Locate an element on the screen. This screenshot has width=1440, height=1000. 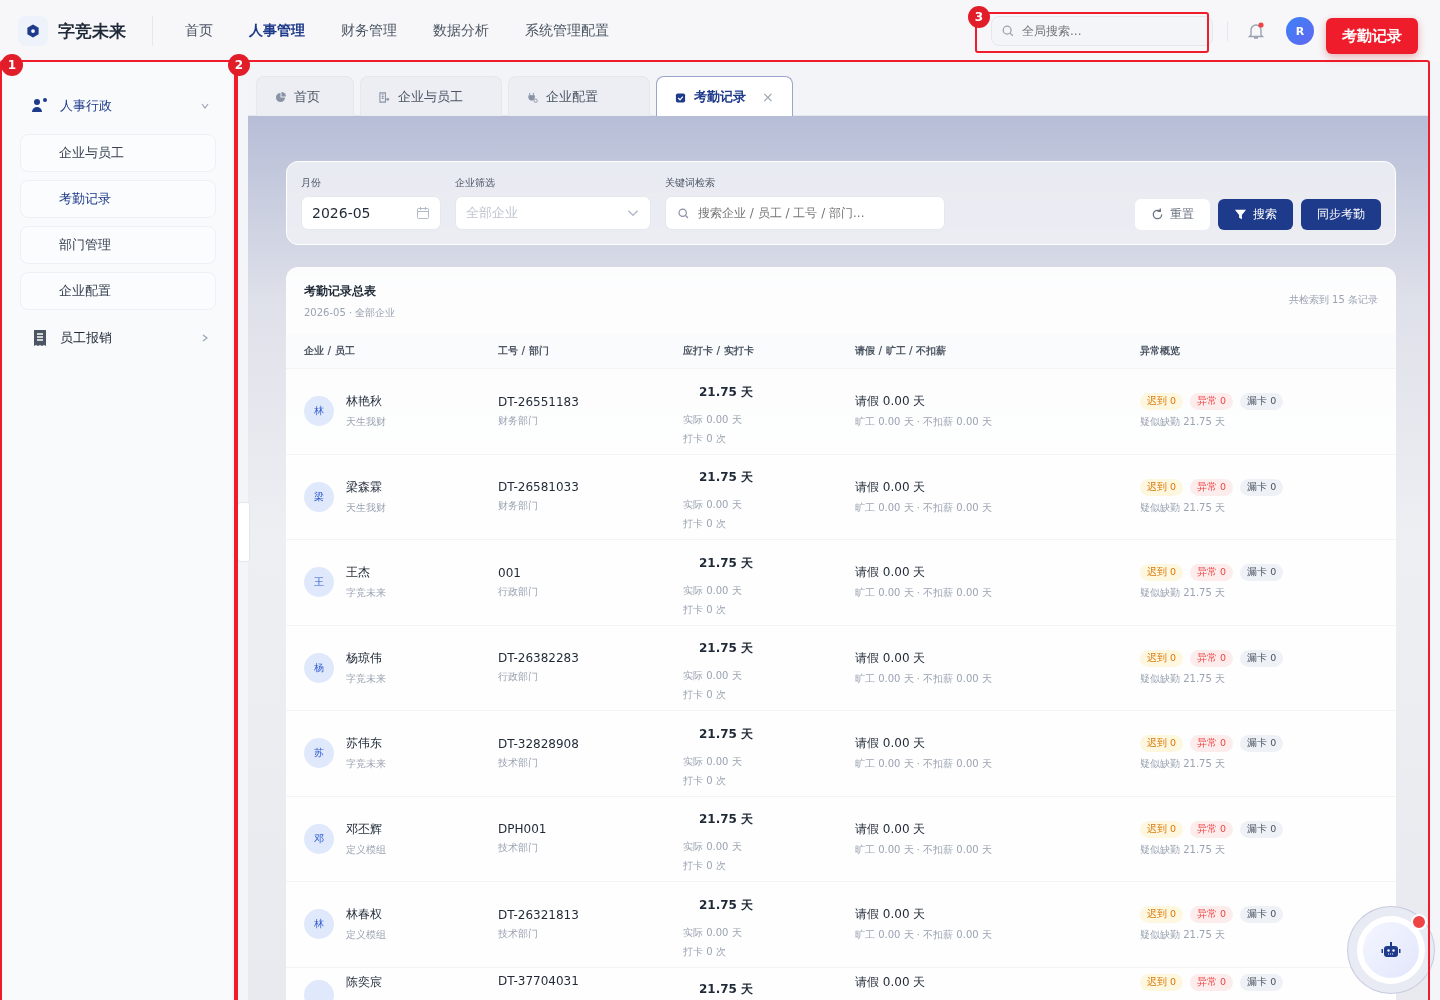
column-header: 工号 / 部门 is located at coordinates (524, 351).